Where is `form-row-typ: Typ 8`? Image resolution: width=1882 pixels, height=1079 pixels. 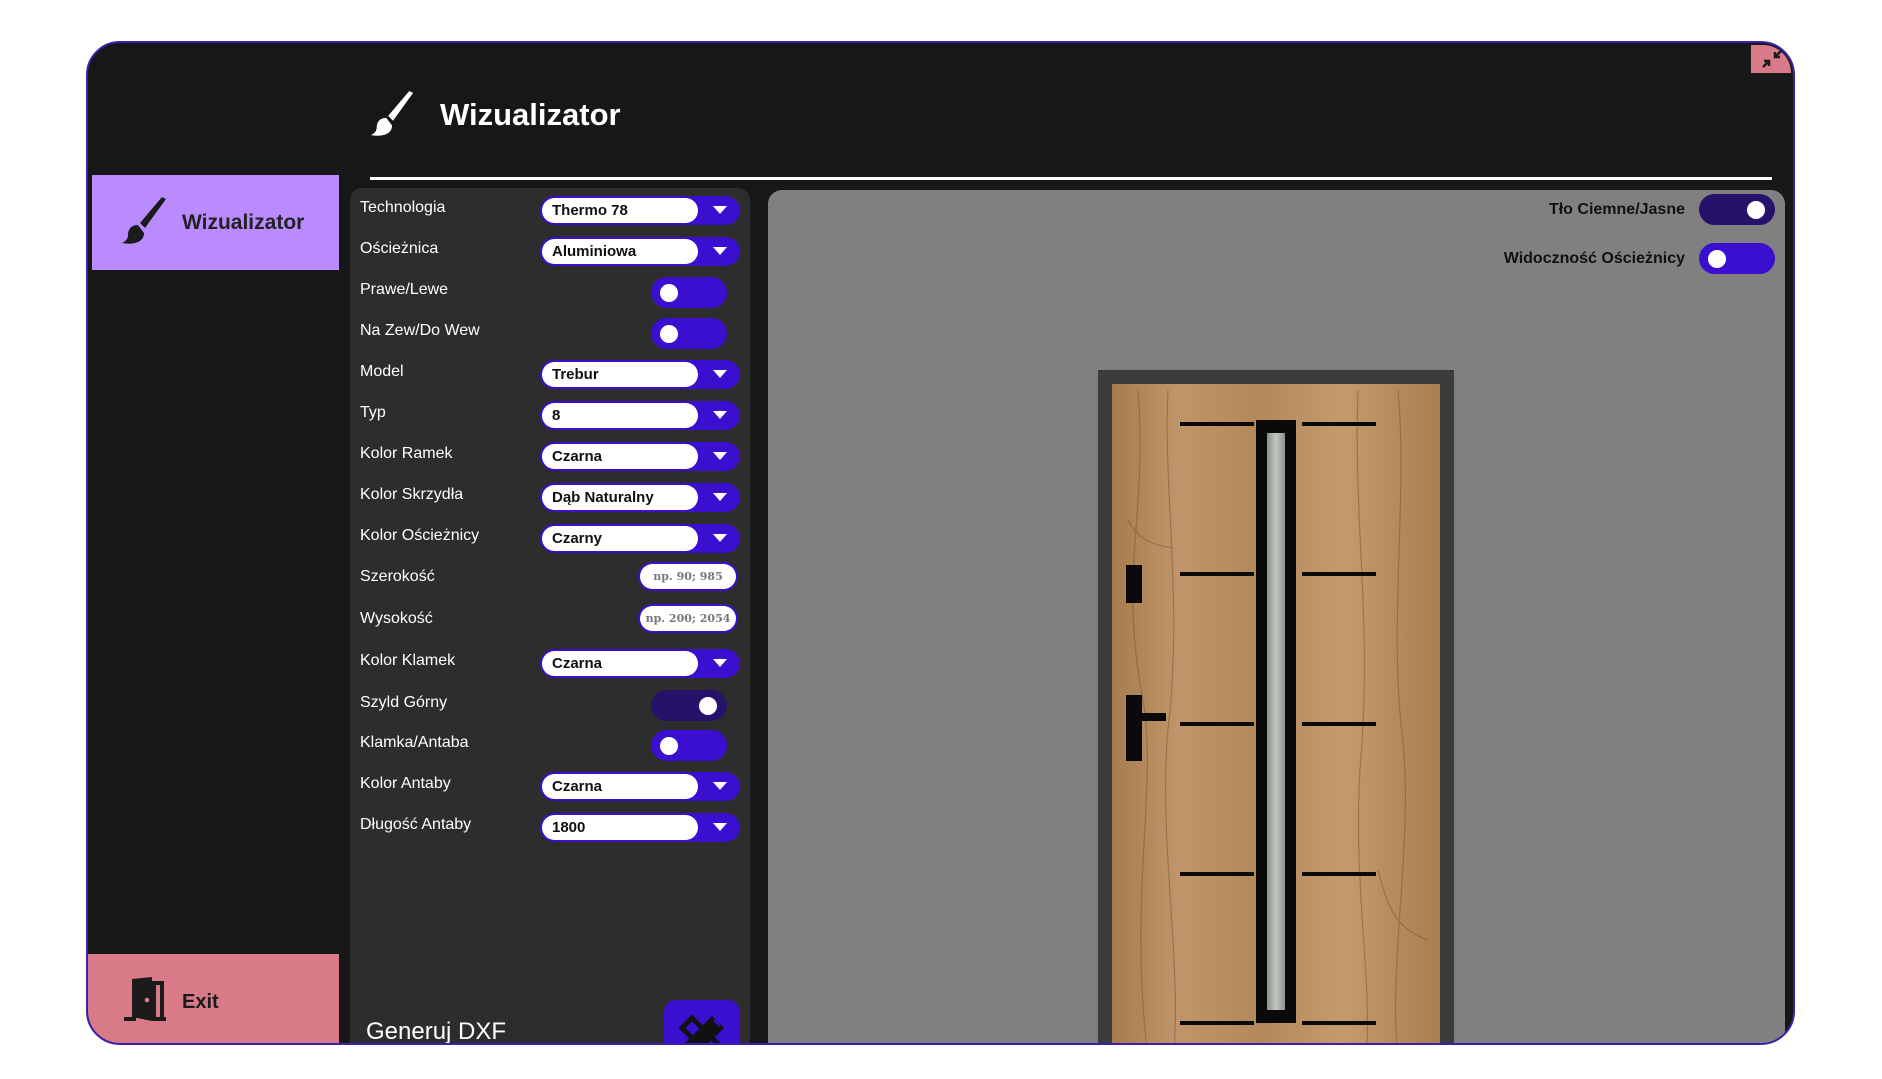
form-row-typ: Typ 8 is located at coordinates (550, 414).